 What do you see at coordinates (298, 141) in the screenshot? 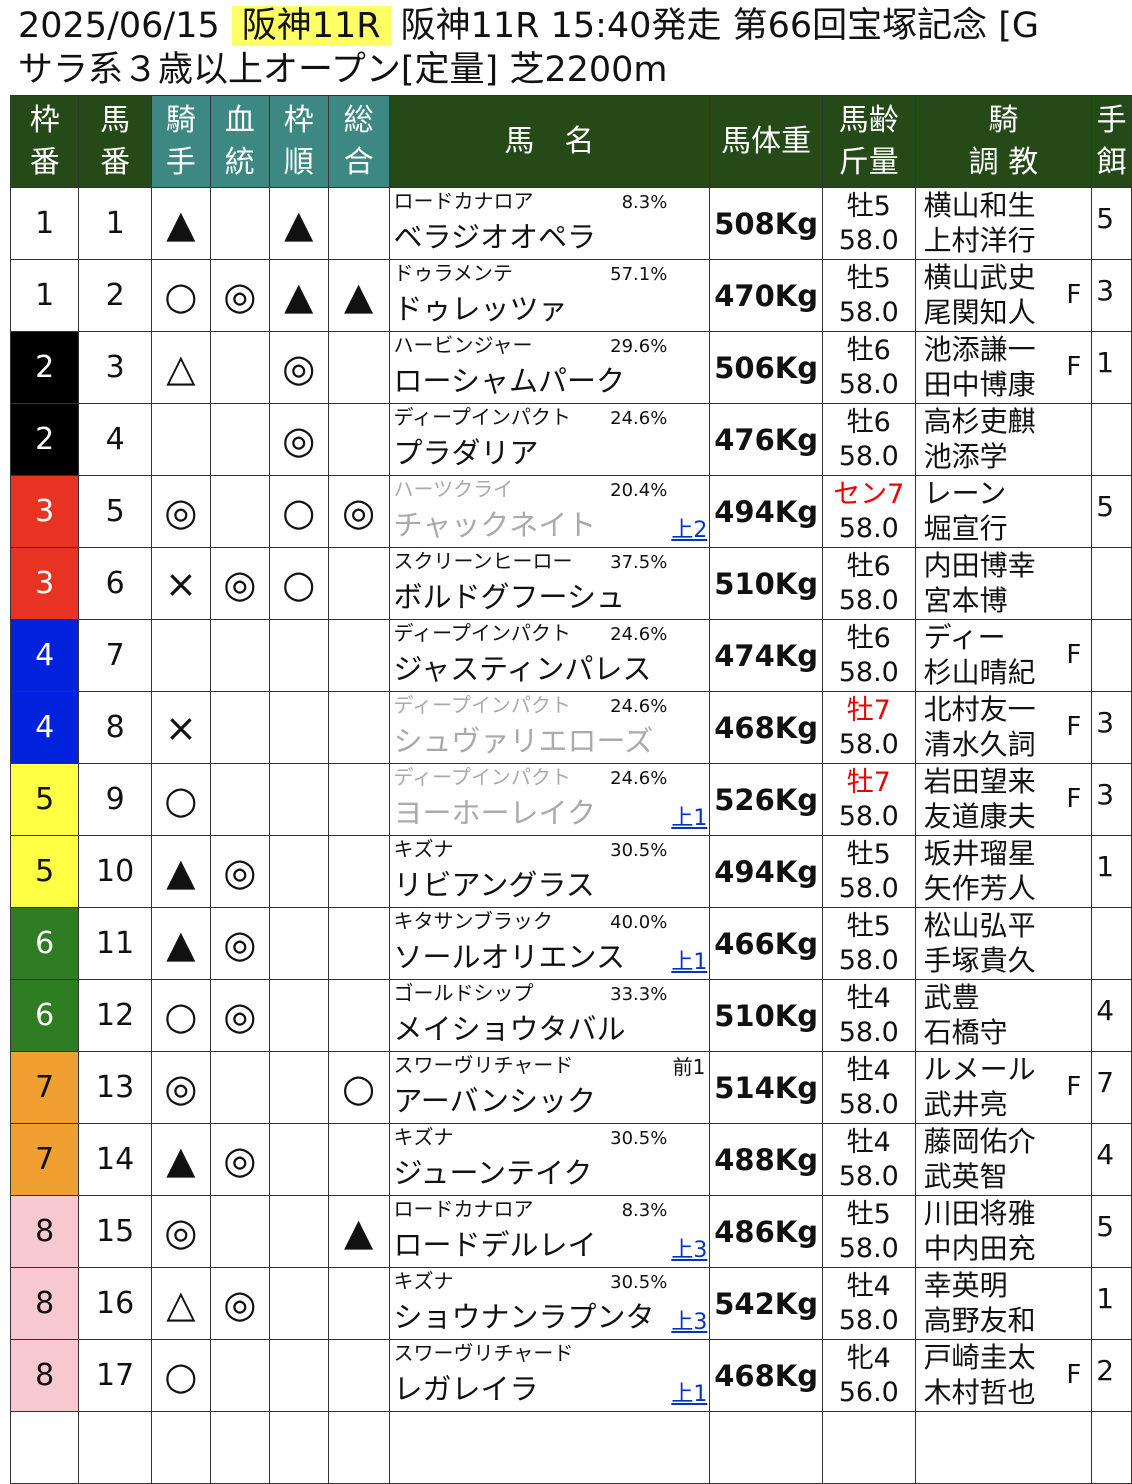
I see `col-waku-mark: 枠順` at bounding box center [298, 141].